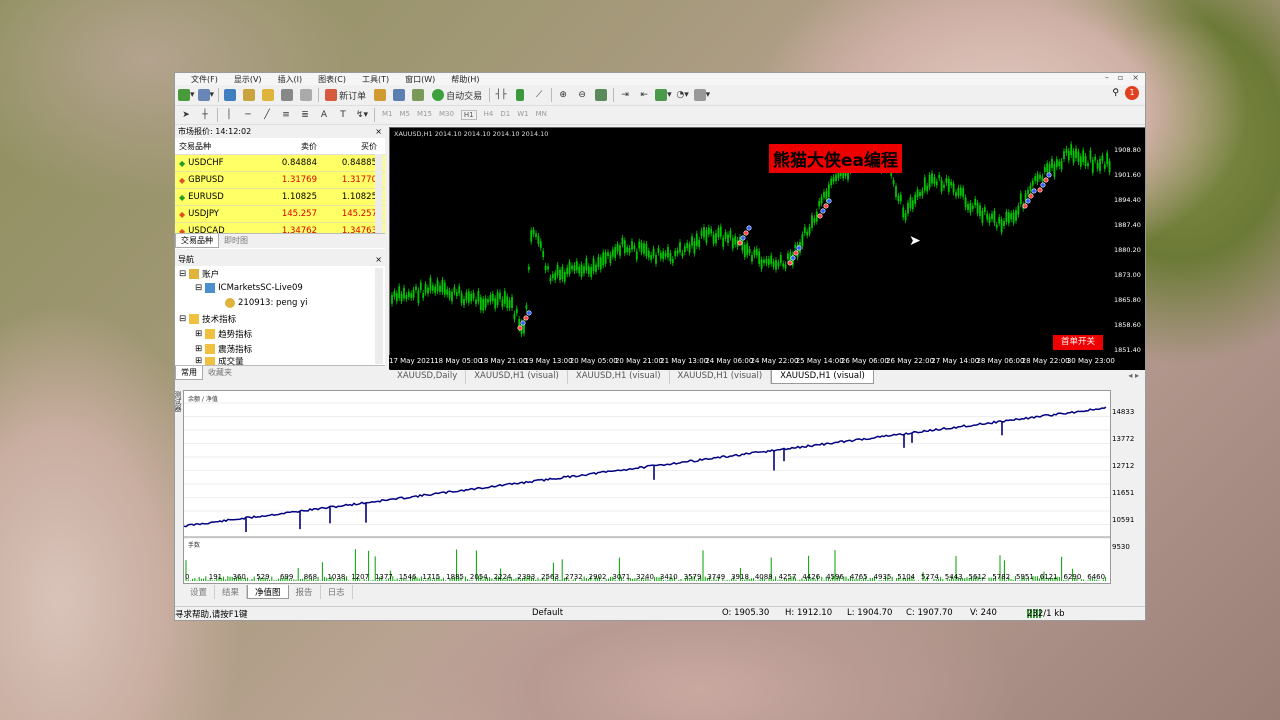 The image size is (1280, 720). I want to click on market-watch-button, so click(230, 95).